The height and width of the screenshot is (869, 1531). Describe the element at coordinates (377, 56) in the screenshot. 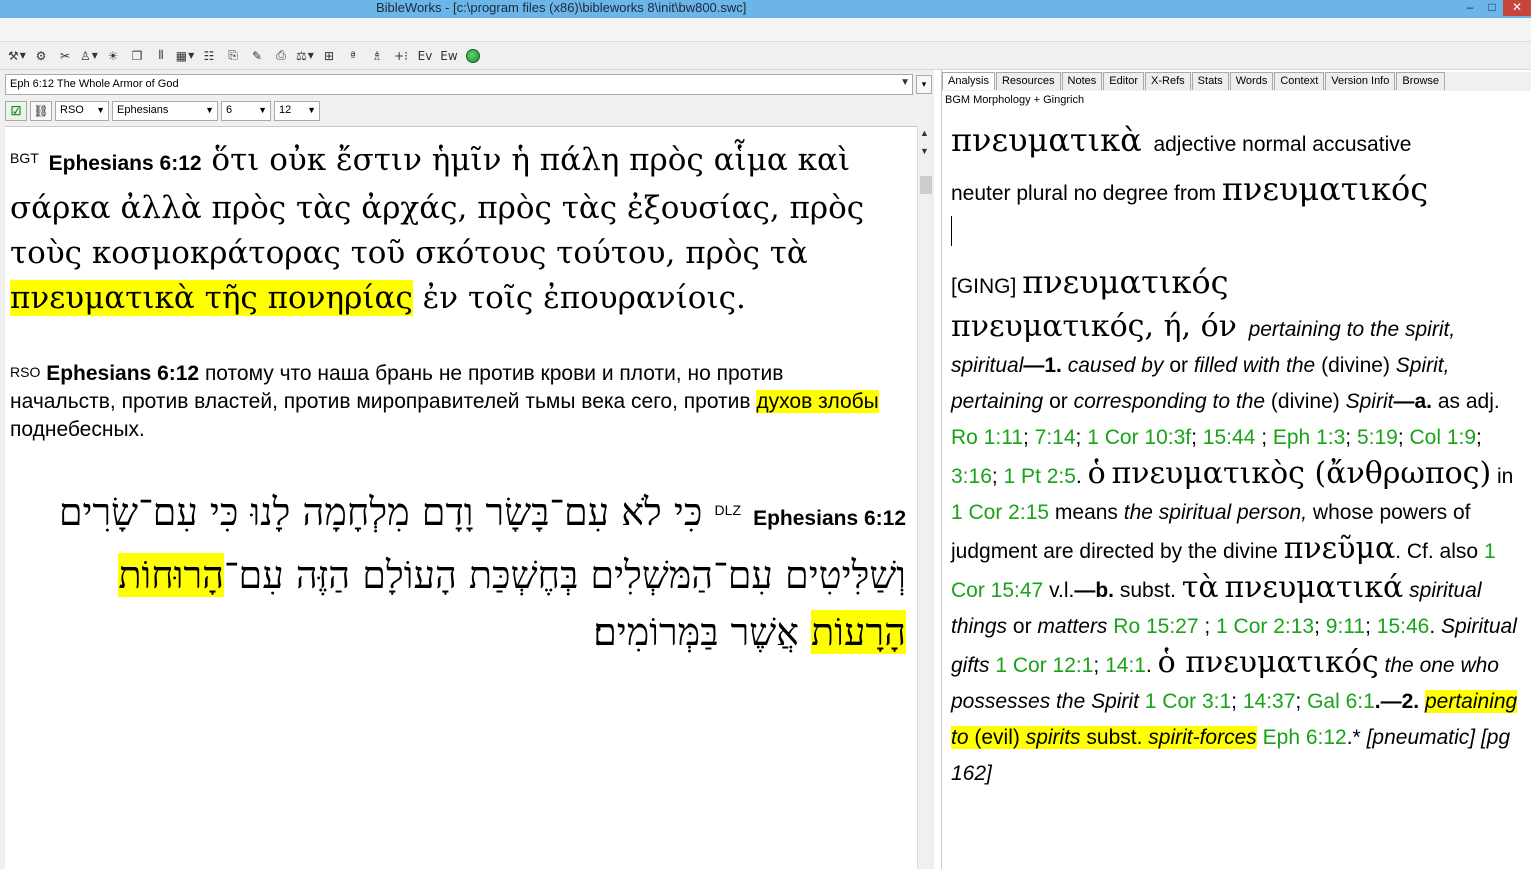

I see `stamp-icon: ♗` at that location.